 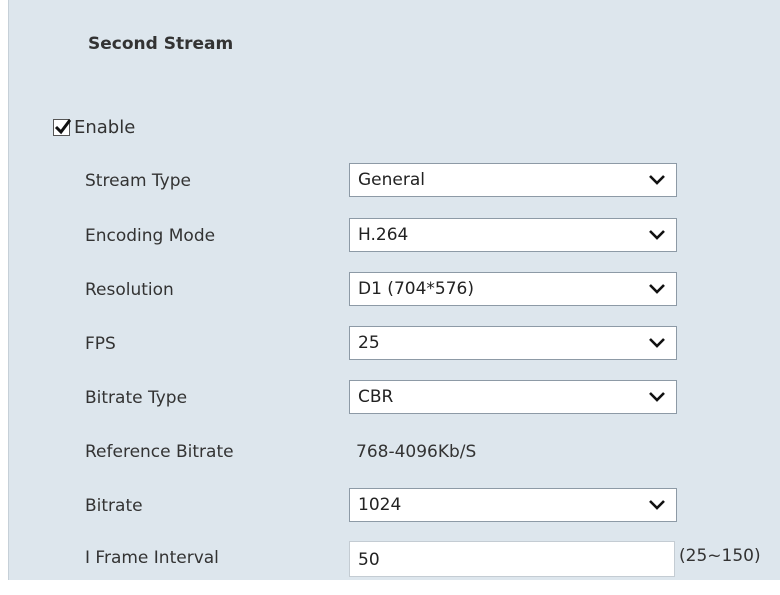 I want to click on bitrate-type-value: CBR, so click(x=376, y=397).